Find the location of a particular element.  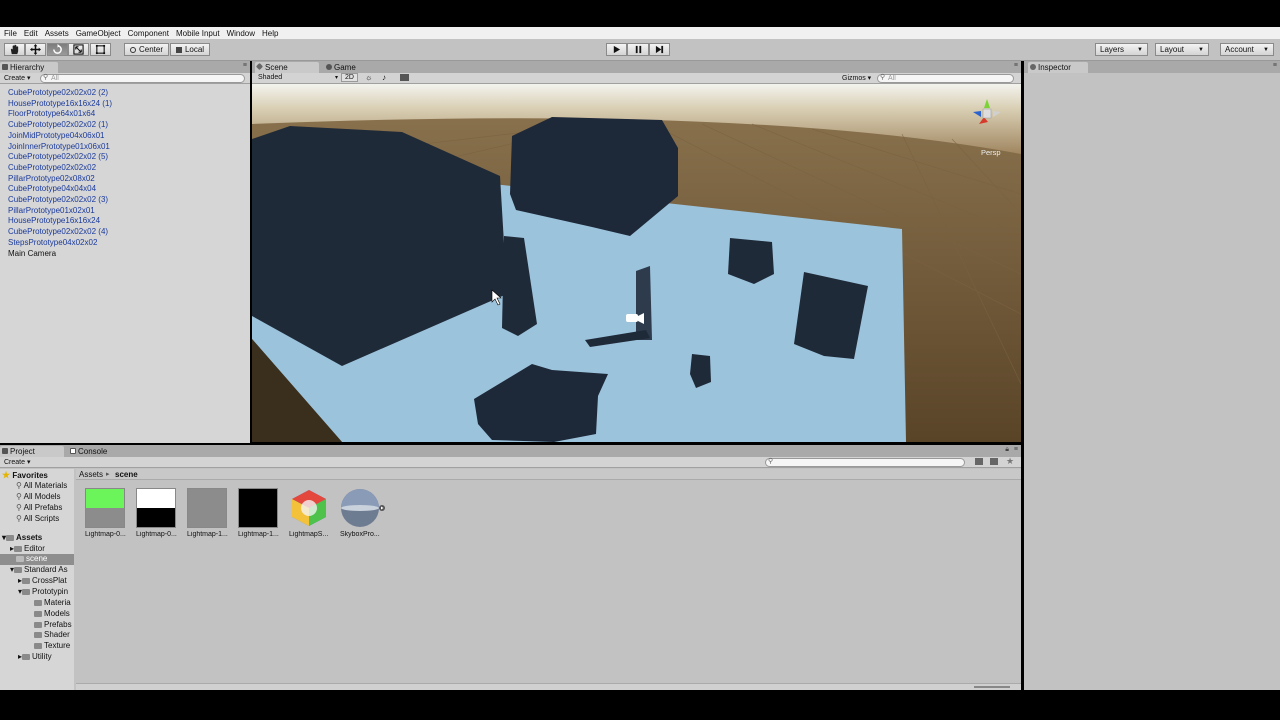

hierarchy-item: HousePrototype16x16x24 is located at coordinates (54, 220).